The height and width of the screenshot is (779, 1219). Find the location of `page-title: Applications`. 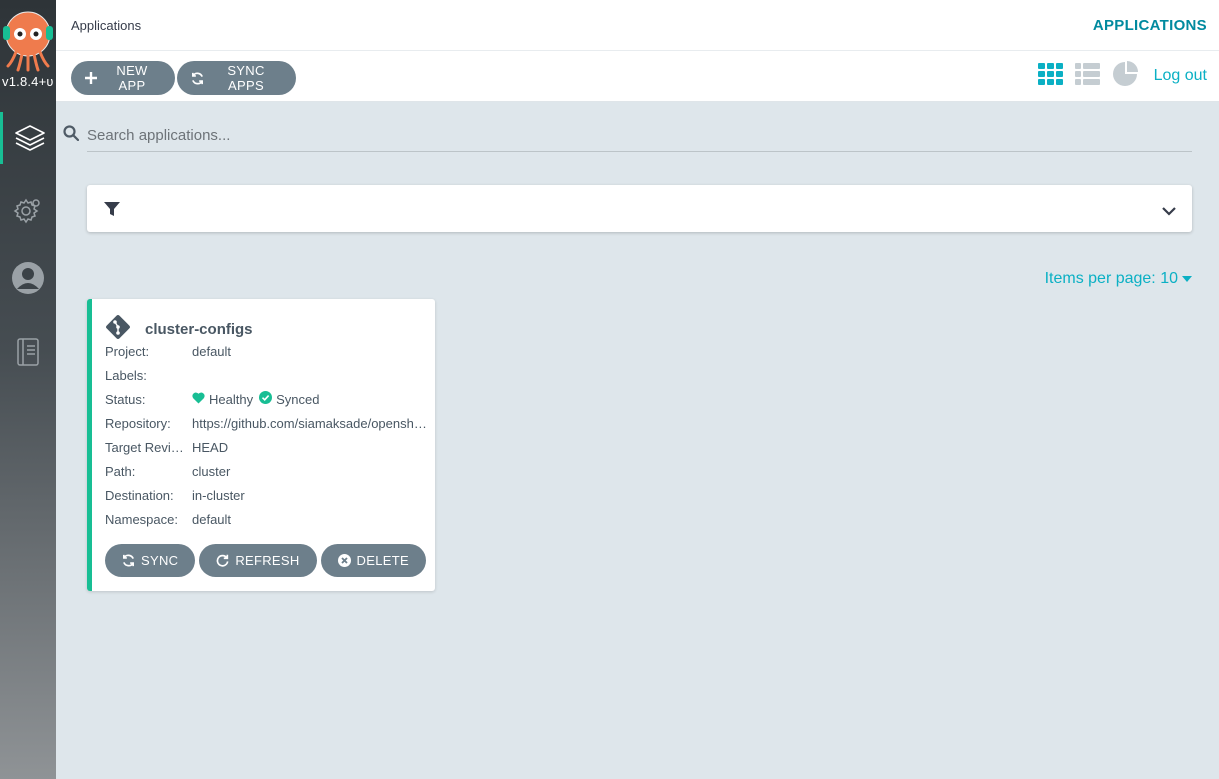

page-title: Applications is located at coordinates (106, 25).